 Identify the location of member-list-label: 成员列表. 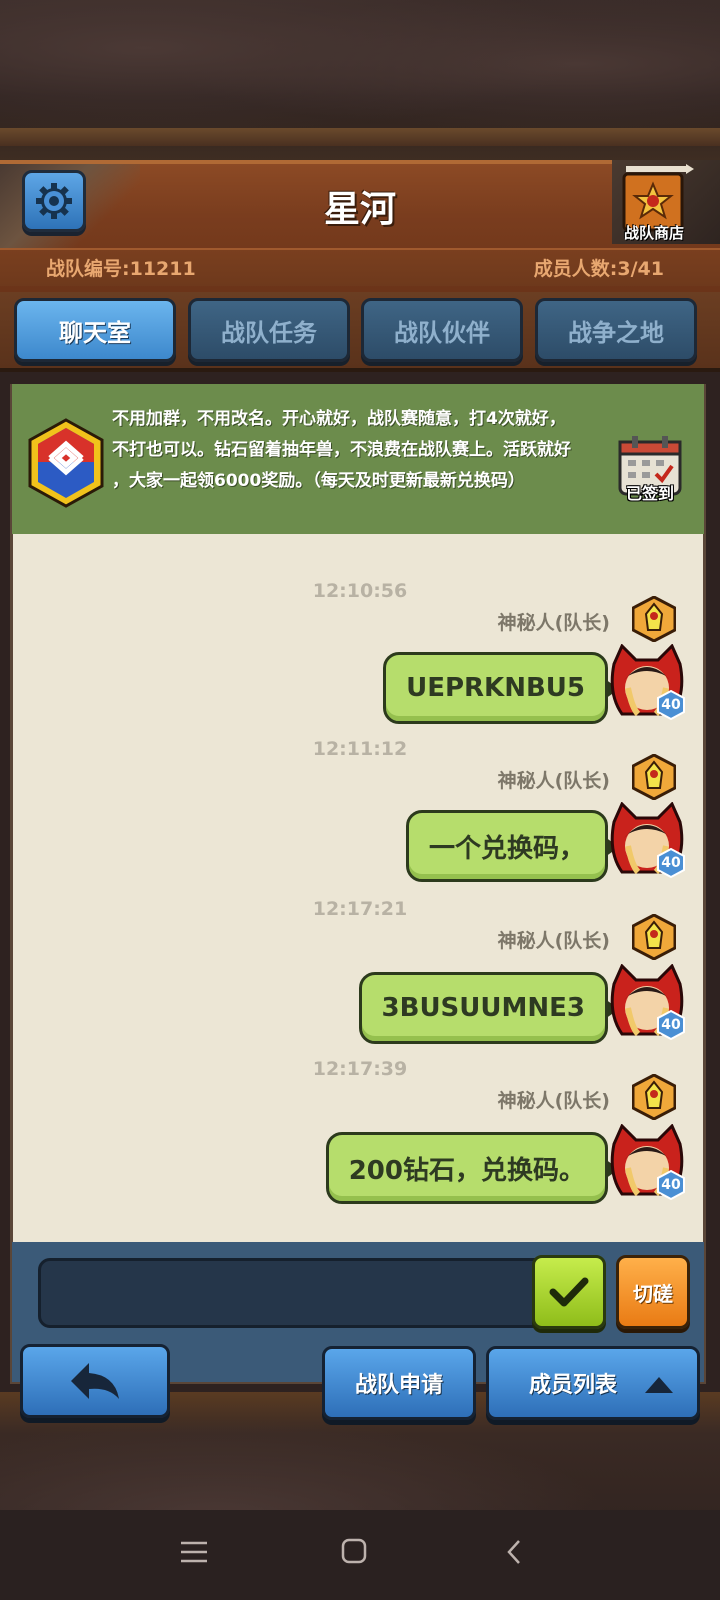
(573, 1385).